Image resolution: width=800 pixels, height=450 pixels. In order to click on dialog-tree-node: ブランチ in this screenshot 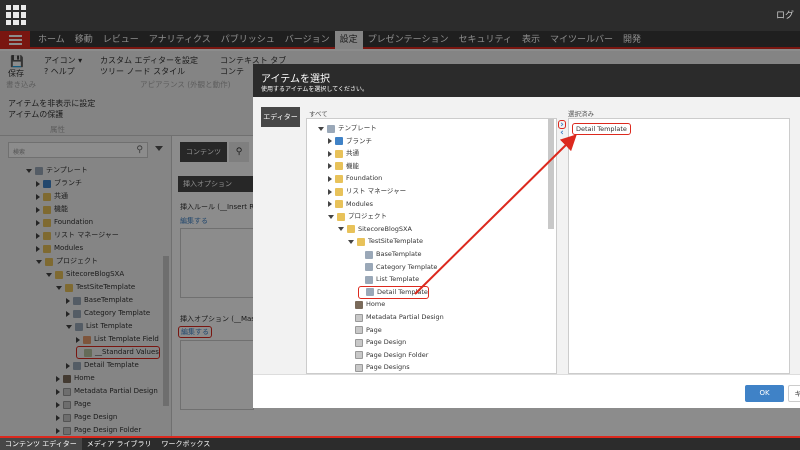, I will do `click(350, 141)`.